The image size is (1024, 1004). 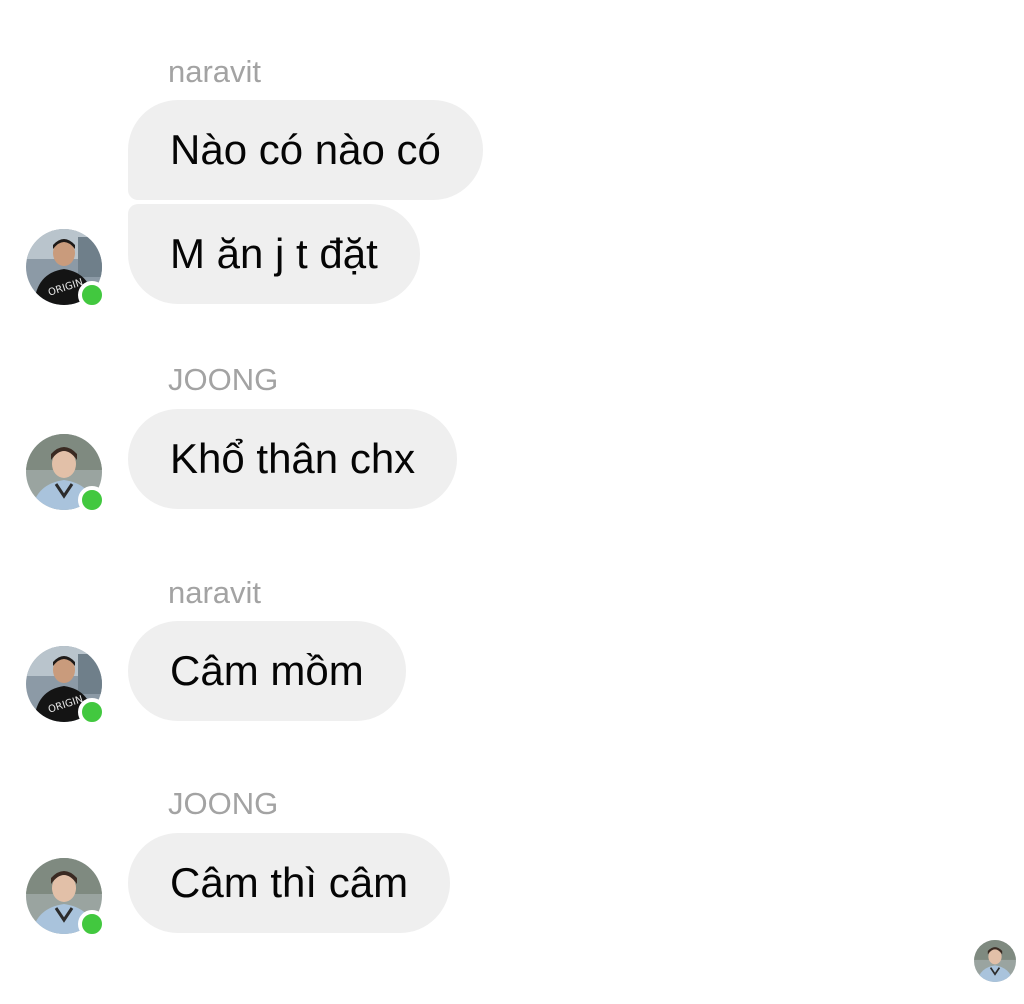 What do you see at coordinates (305, 150) in the screenshot?
I see `message-bubble: Nào có nào có` at bounding box center [305, 150].